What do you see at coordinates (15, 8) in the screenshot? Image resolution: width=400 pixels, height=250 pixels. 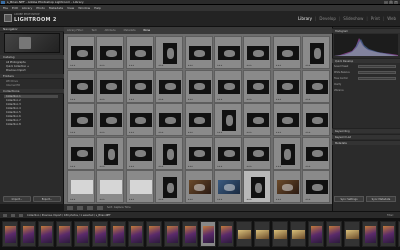 I see `menu-edit: Edit` at bounding box center [15, 8].